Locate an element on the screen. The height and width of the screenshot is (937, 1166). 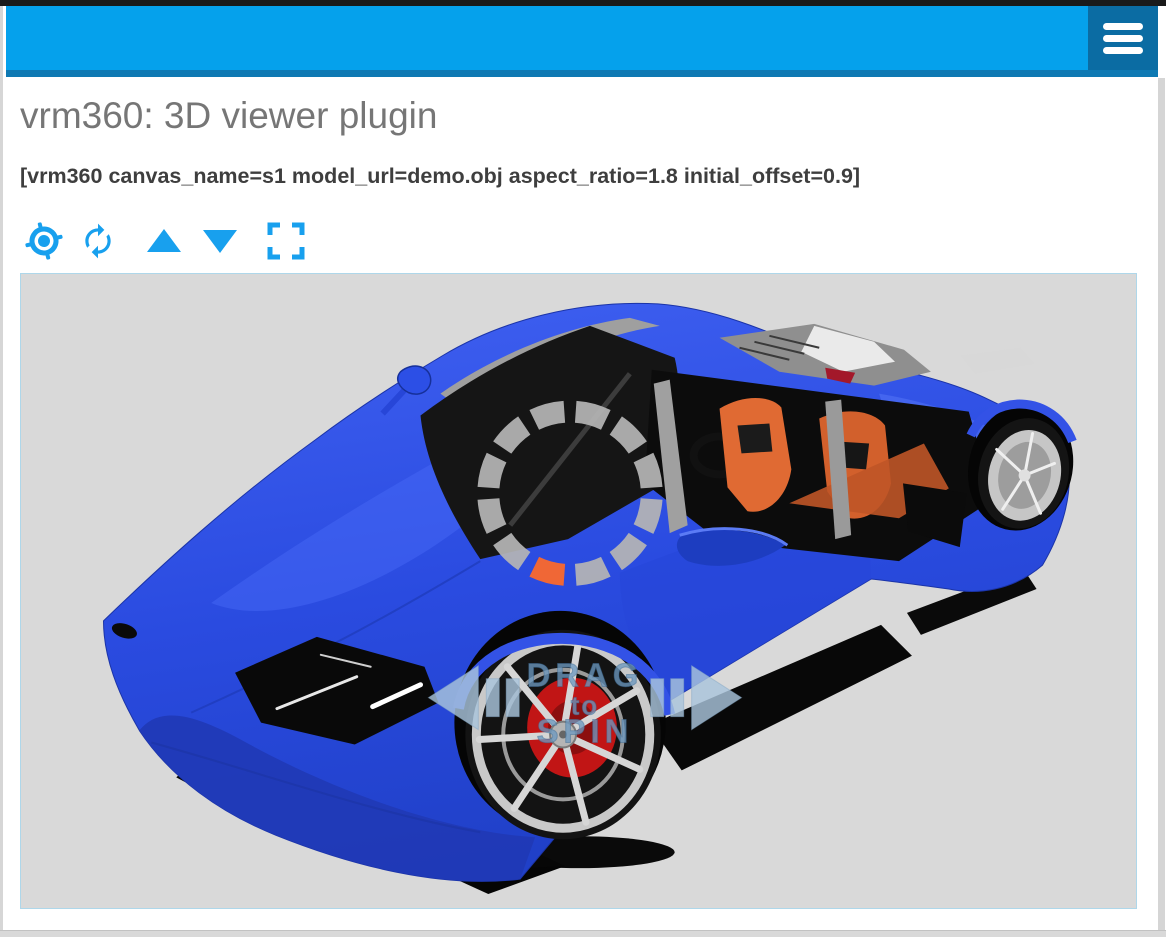
rotate-icon is located at coordinates (98, 241).